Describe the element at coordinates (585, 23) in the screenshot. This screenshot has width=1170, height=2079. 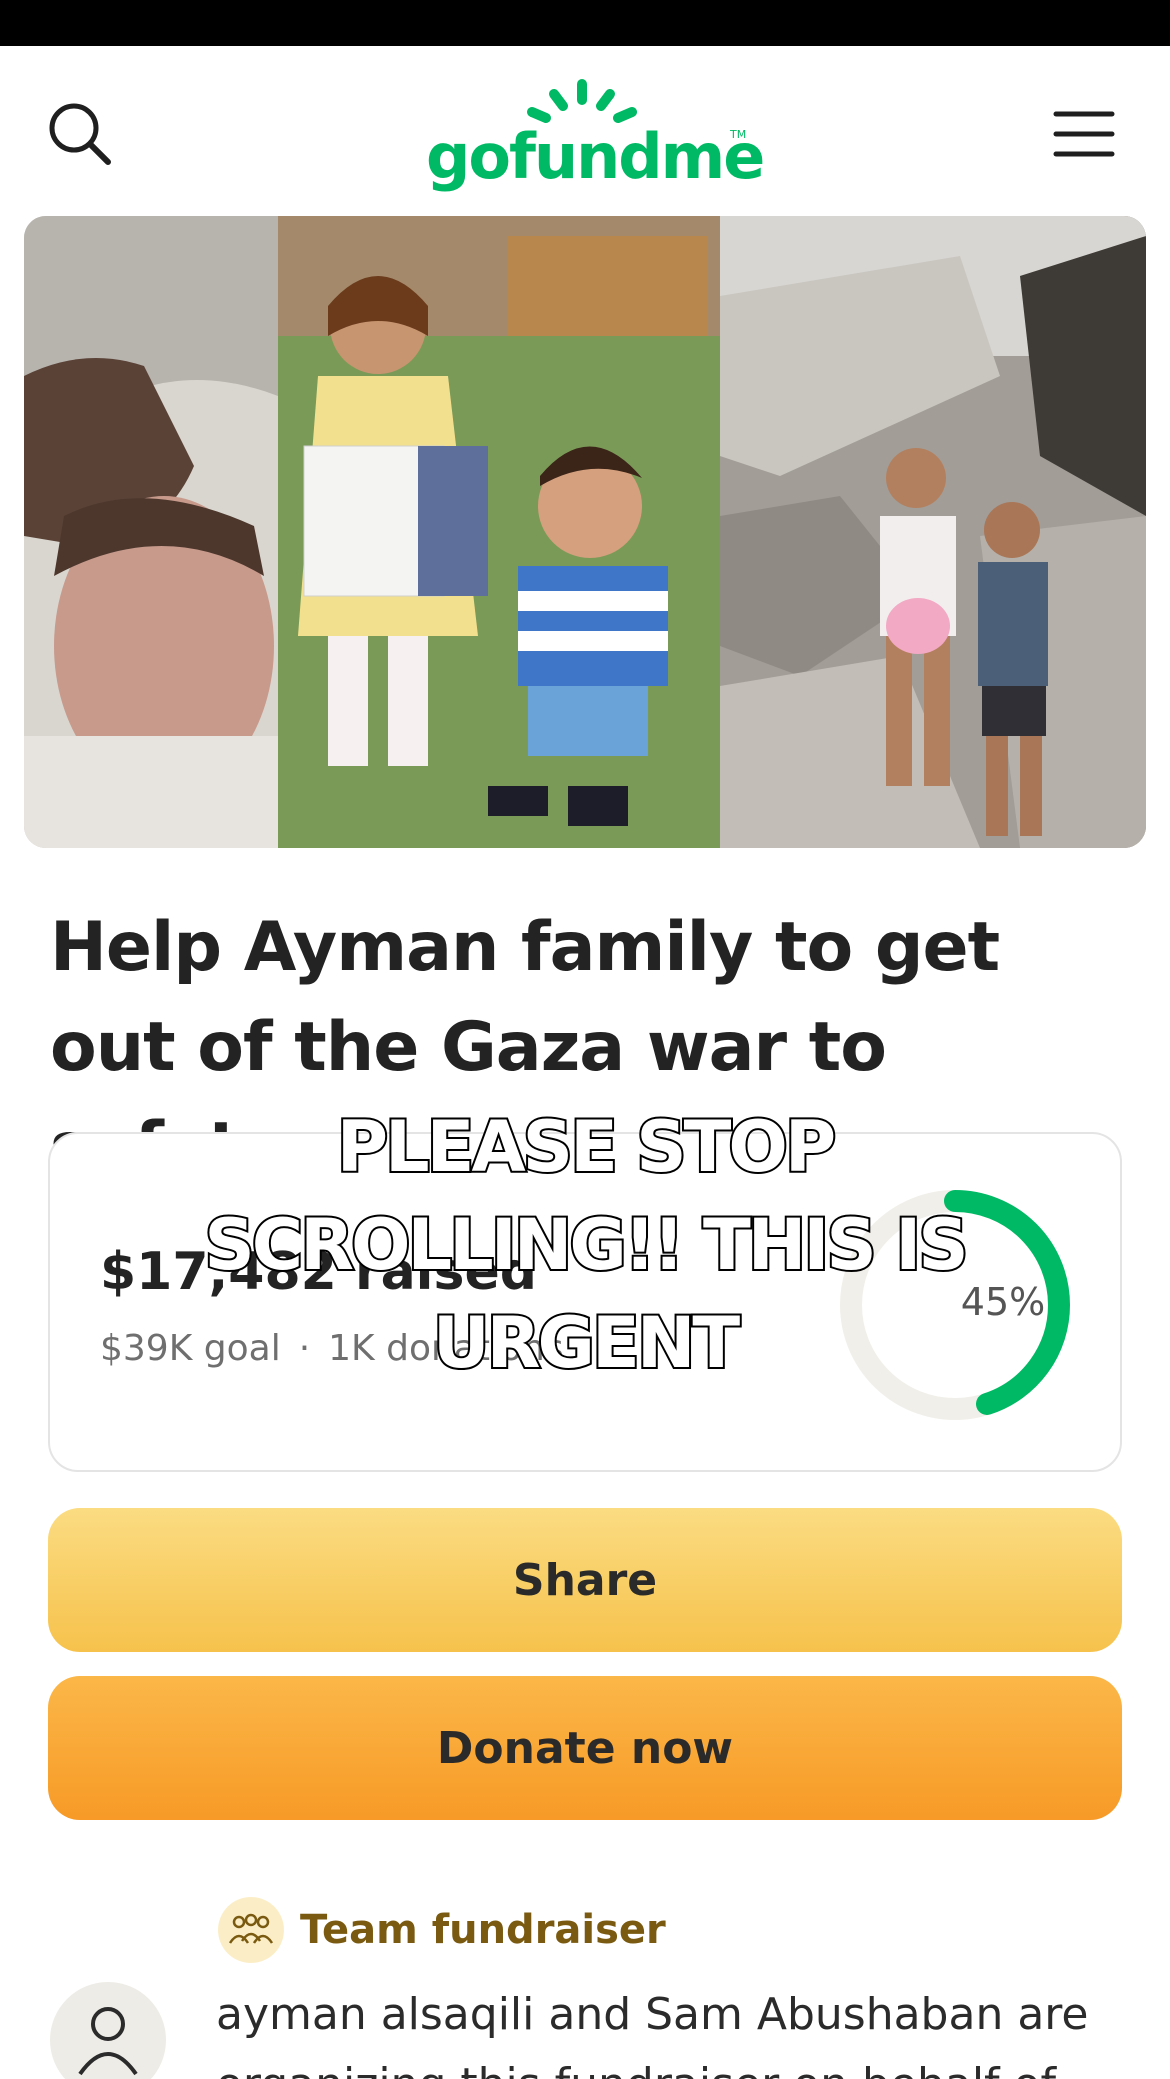
I see `status-bar` at that location.